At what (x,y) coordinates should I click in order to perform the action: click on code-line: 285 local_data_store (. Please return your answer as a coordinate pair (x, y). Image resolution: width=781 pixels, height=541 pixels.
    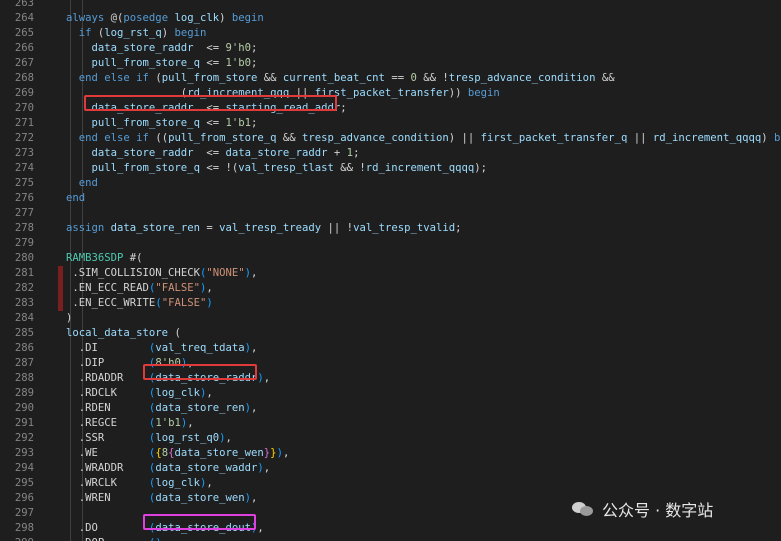
    Looking at the image, I should click on (390, 333).